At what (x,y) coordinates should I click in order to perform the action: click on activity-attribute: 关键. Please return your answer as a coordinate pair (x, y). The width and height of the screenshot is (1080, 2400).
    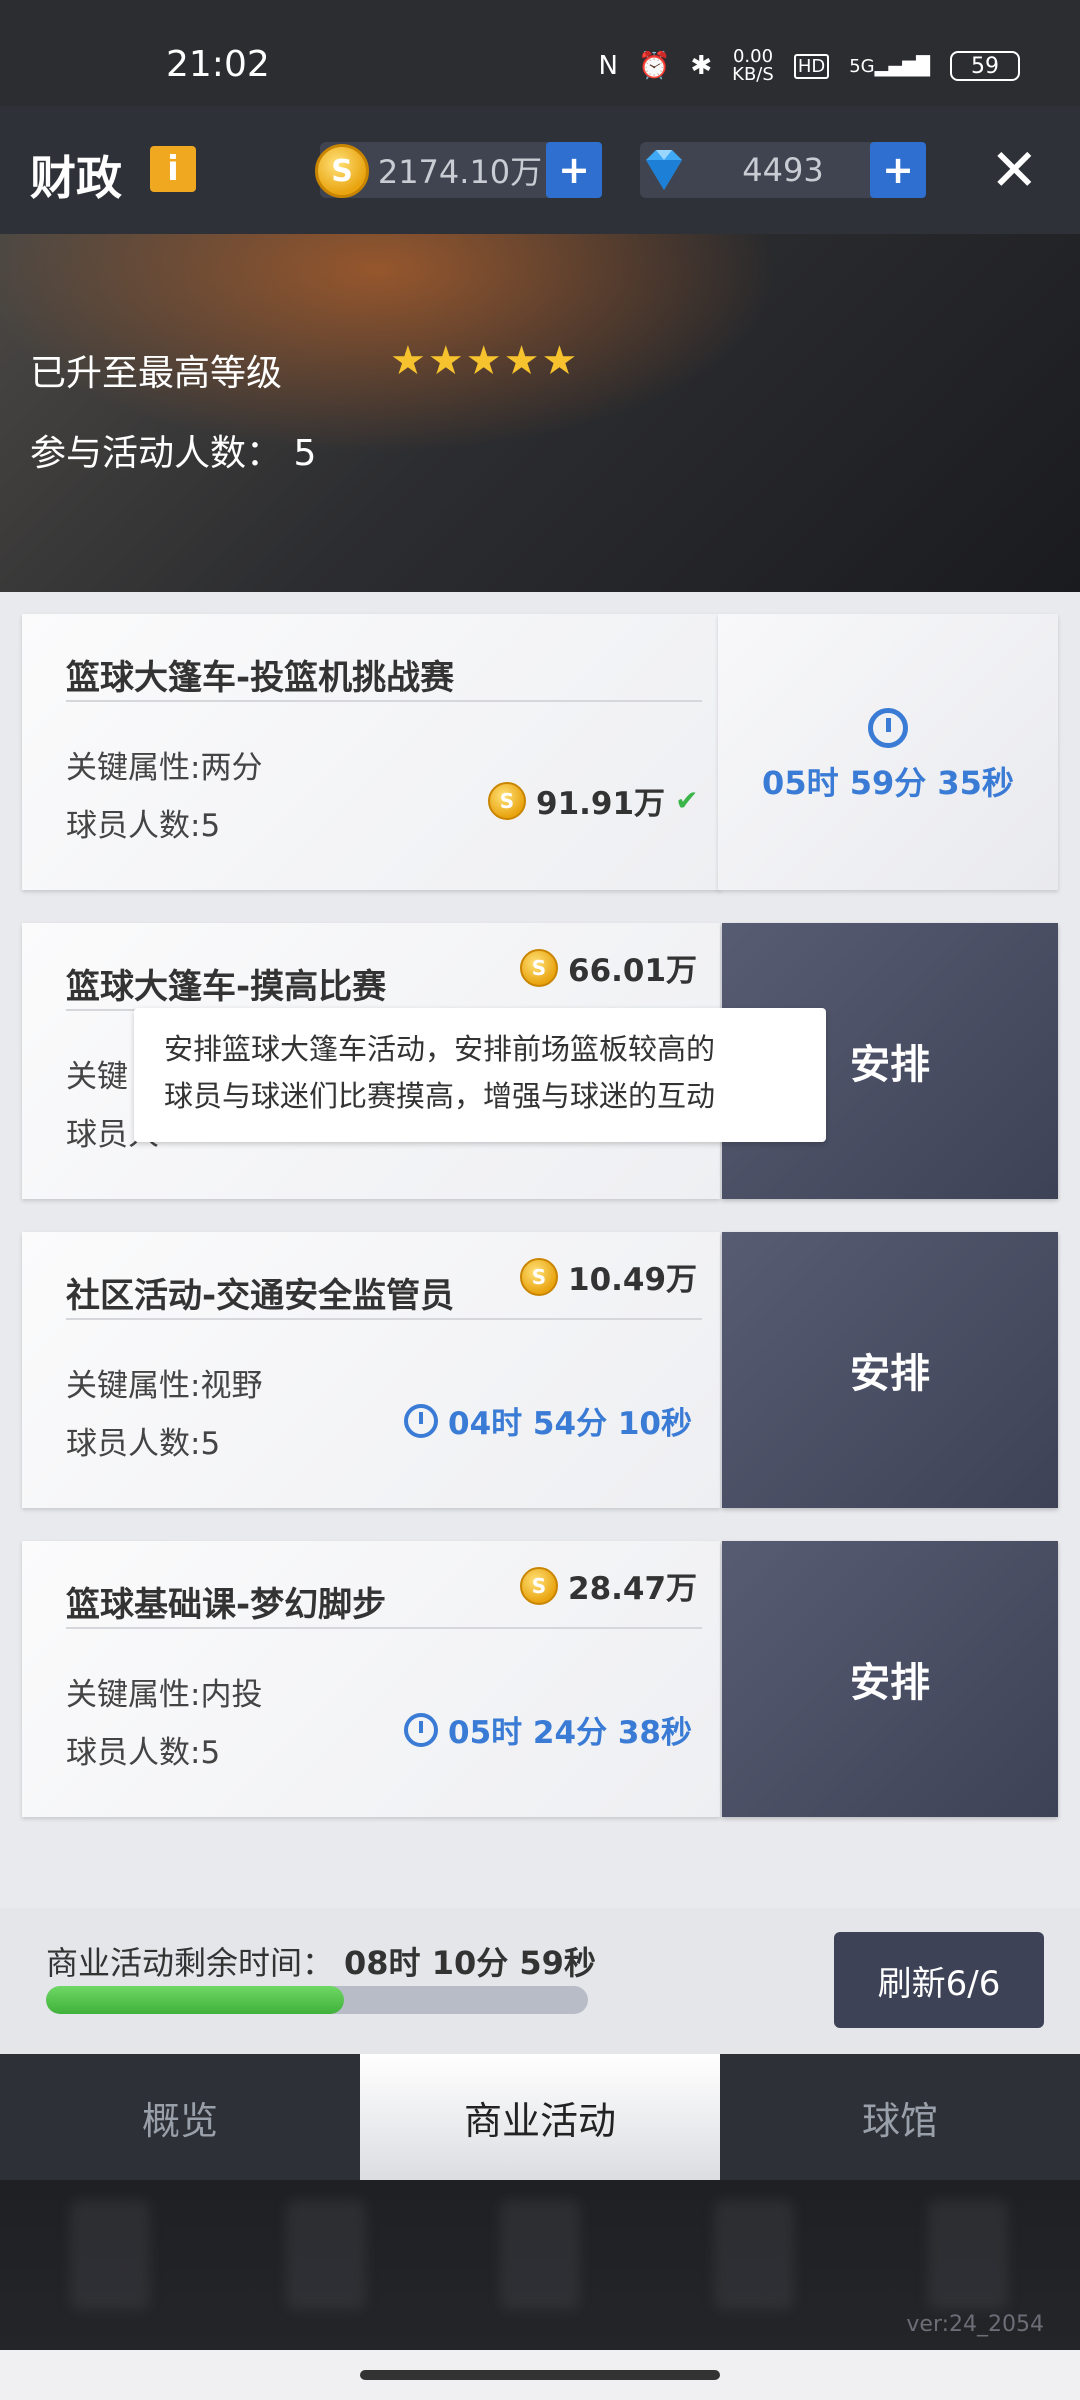
    Looking at the image, I should click on (97, 1077).